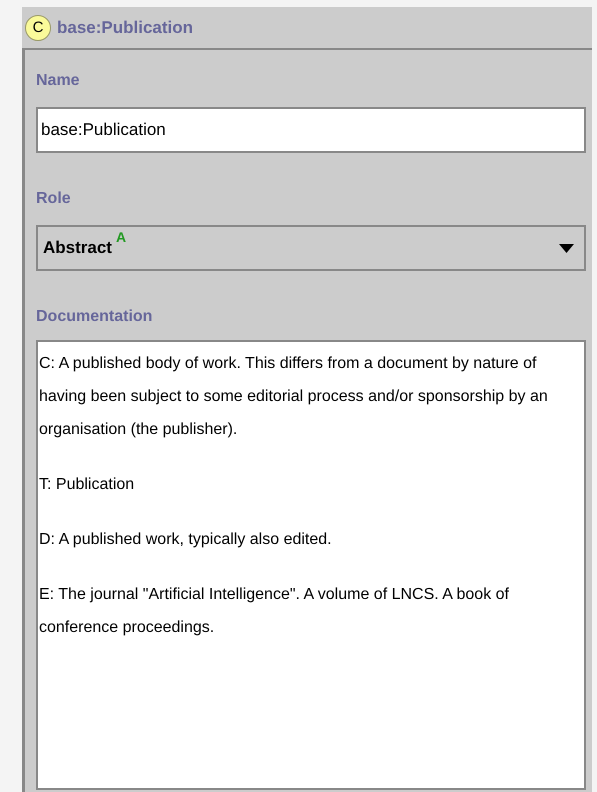  I want to click on name-field: base:Publication, so click(311, 130).